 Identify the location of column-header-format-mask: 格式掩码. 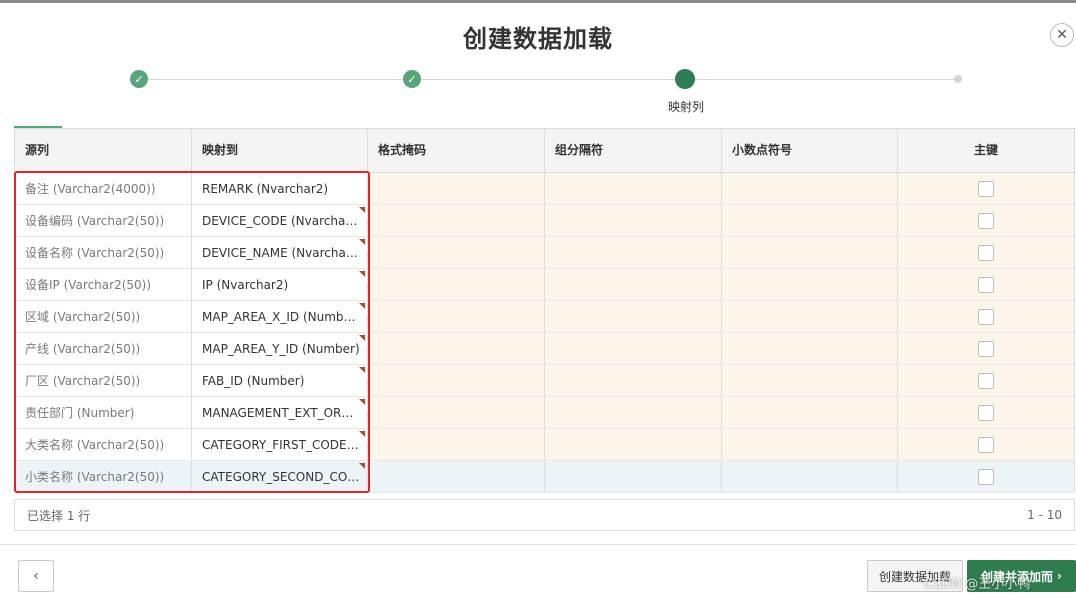
(456, 150).